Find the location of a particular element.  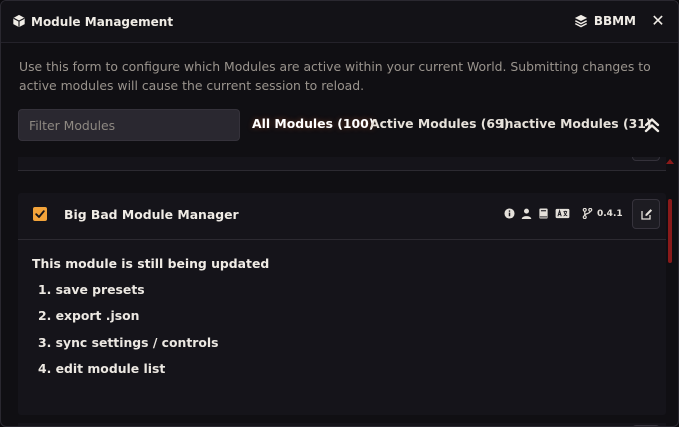

branch-icon is located at coordinates (587, 213).